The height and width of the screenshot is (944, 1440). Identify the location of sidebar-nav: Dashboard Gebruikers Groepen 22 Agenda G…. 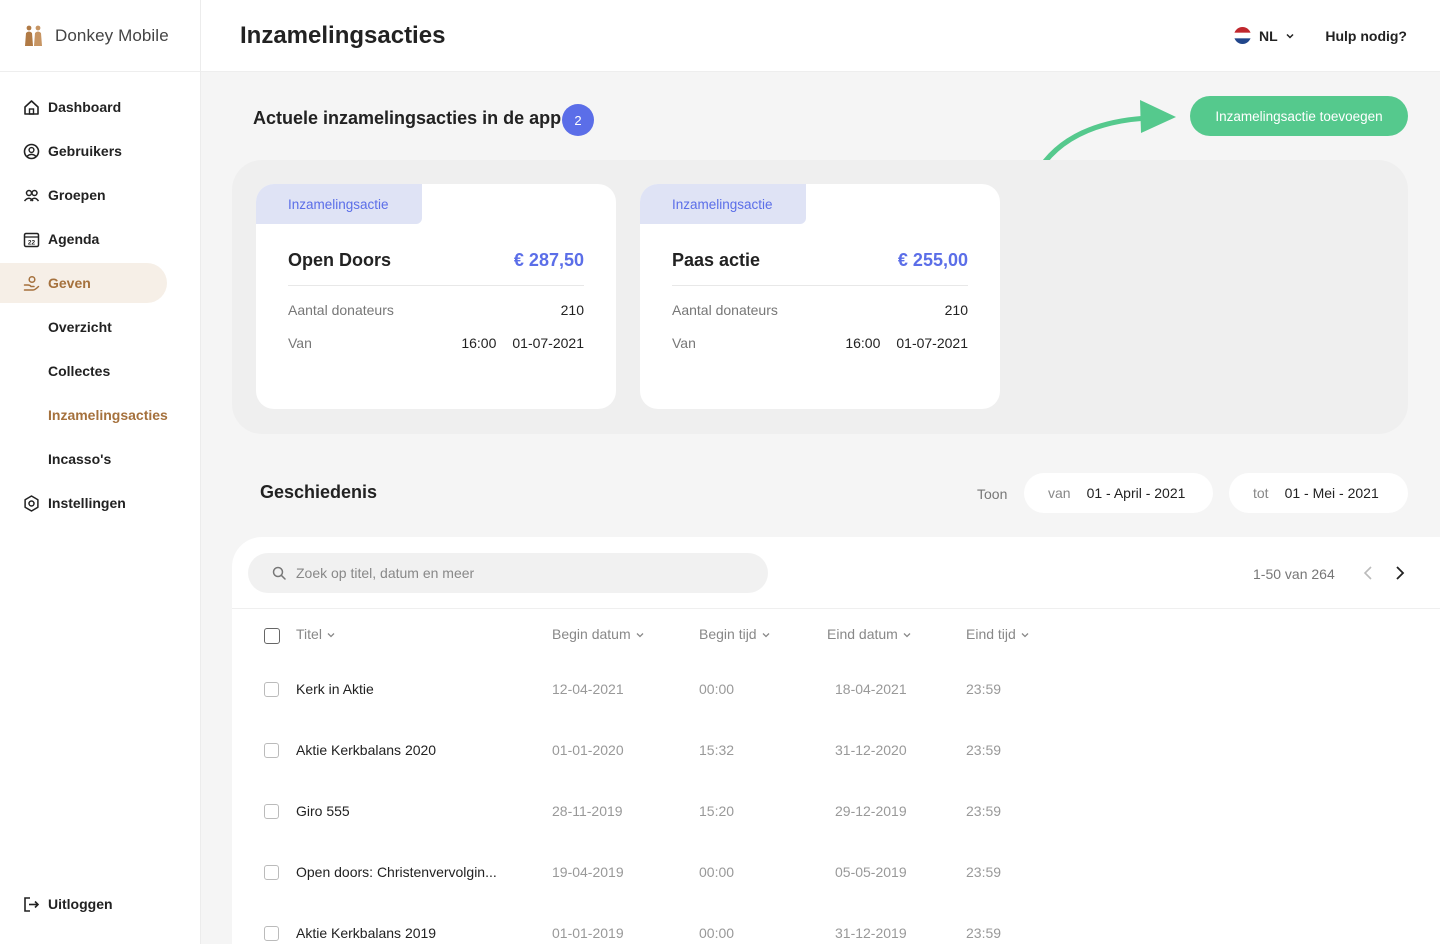
(100, 307).